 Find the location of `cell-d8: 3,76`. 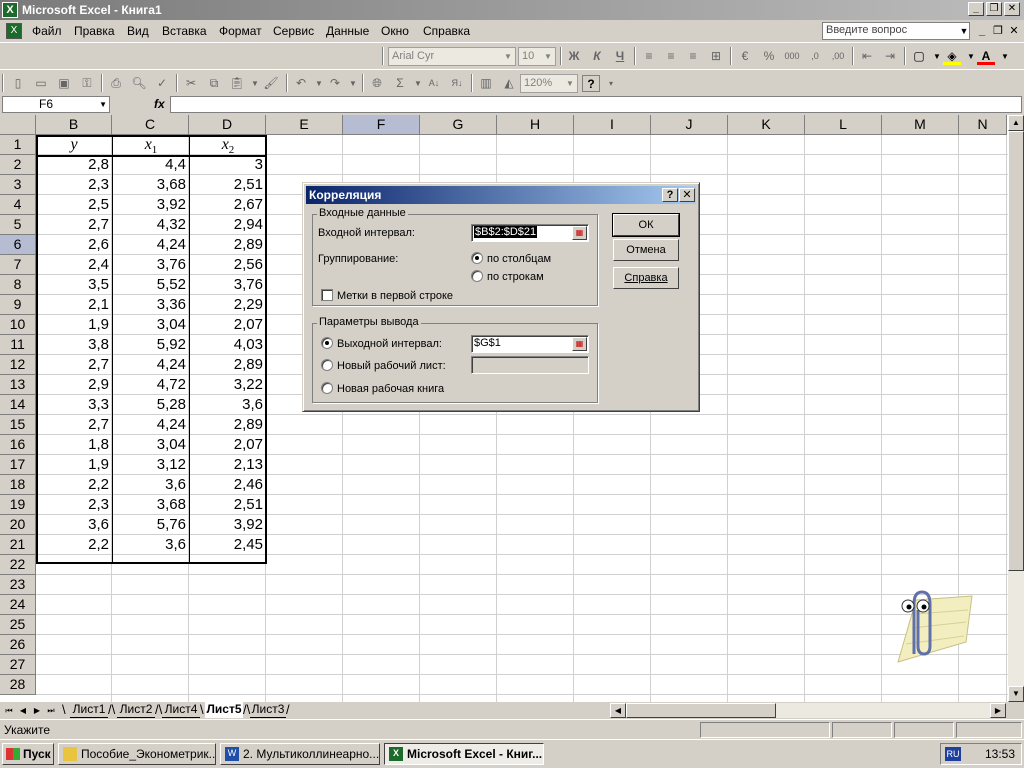

cell-d8: 3,76 is located at coordinates (227, 285).